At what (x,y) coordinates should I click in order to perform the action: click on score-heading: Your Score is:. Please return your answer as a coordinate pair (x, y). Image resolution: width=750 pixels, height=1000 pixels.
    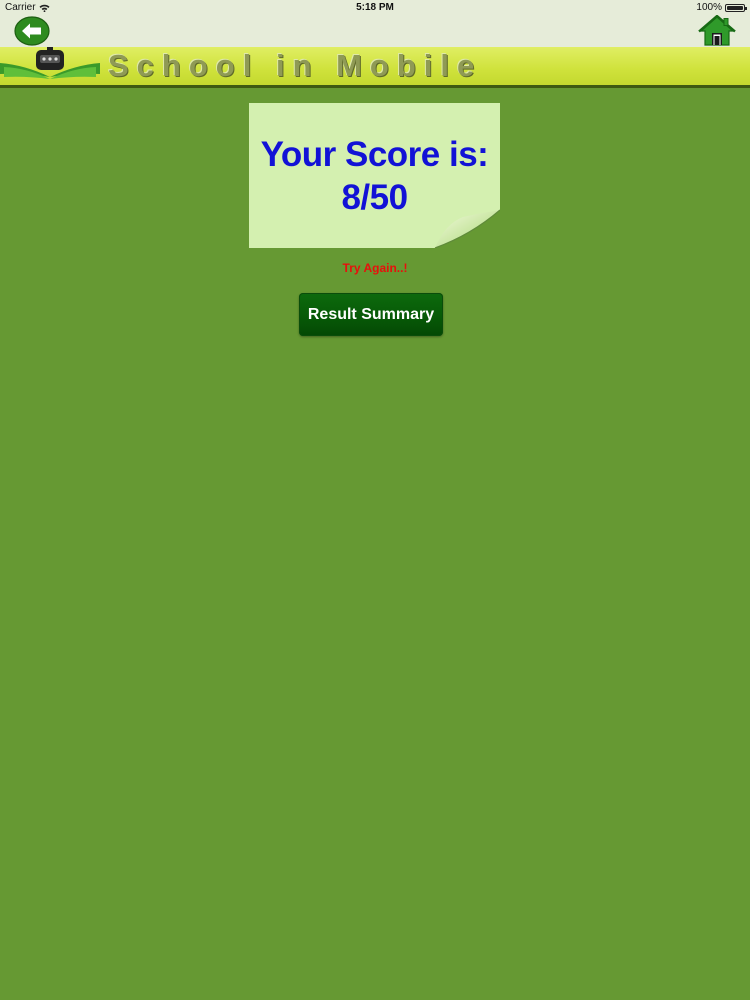
    Looking at the image, I should click on (374, 154).